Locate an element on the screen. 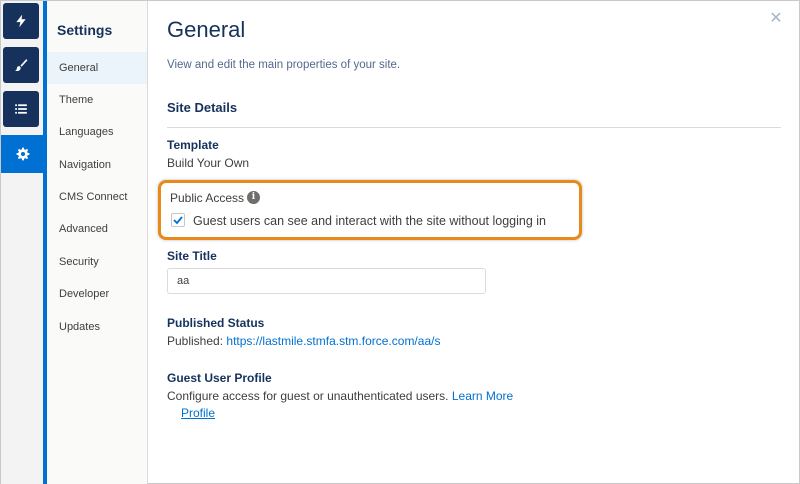 Image resolution: width=800 pixels, height=484 pixels. nav-item-security: Security is located at coordinates (97, 262).